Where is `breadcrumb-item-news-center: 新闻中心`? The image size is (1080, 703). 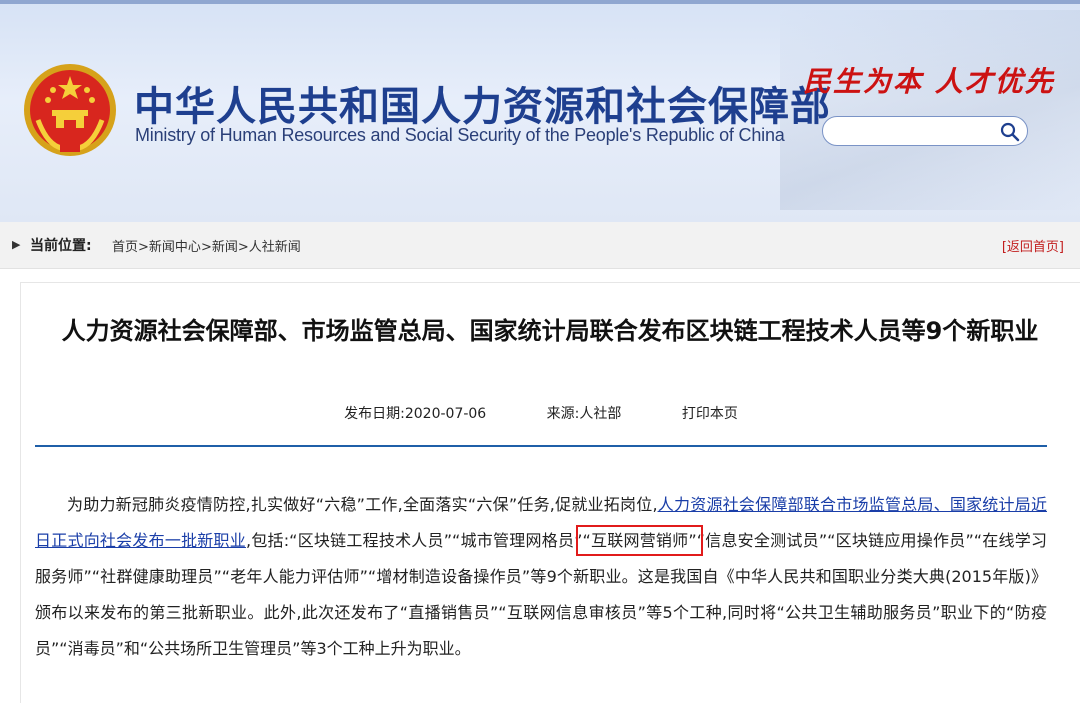 breadcrumb-item-news-center: 新闻中心 is located at coordinates (175, 247).